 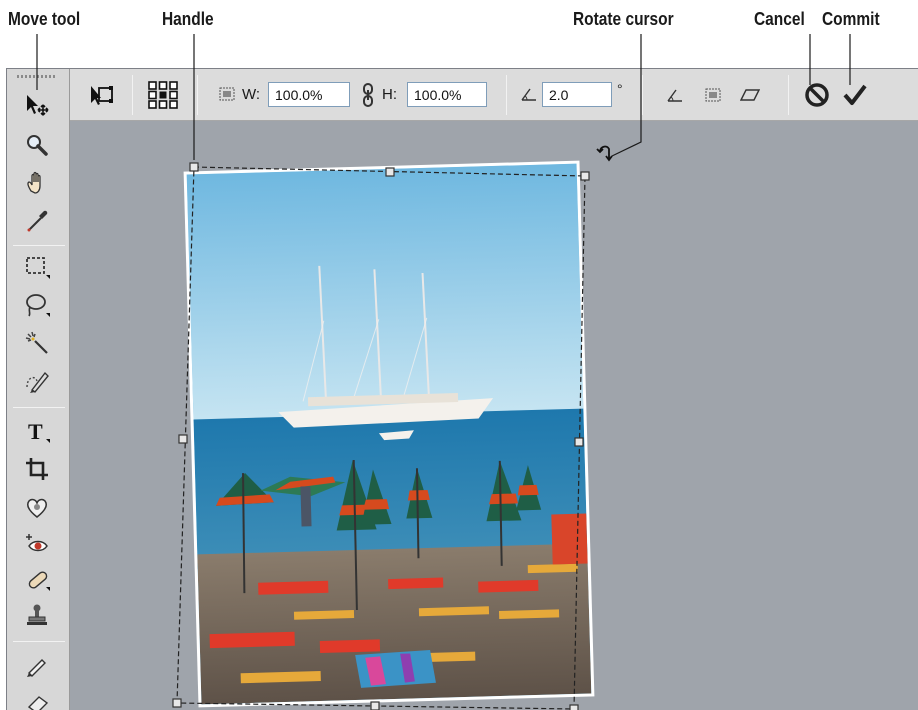 I want to click on width-size-icon, so click(x=227, y=94).